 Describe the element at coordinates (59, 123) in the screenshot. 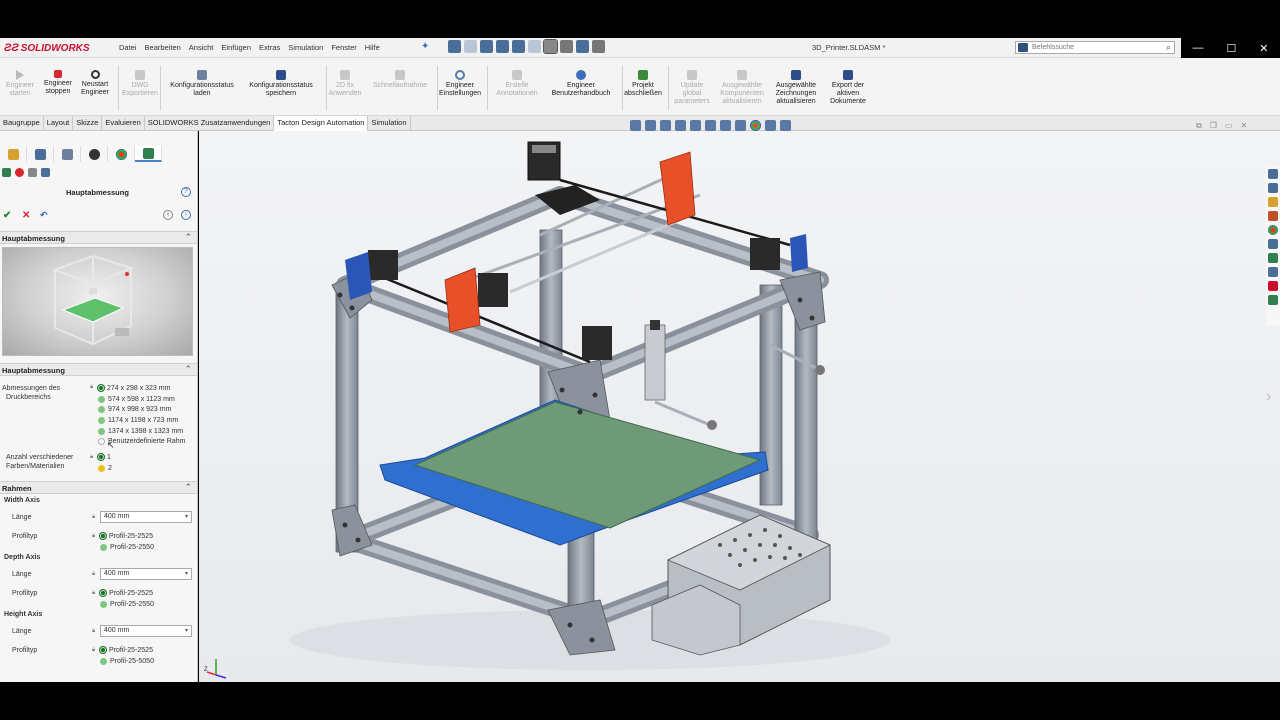

I see `tab-layout: Layout` at that location.